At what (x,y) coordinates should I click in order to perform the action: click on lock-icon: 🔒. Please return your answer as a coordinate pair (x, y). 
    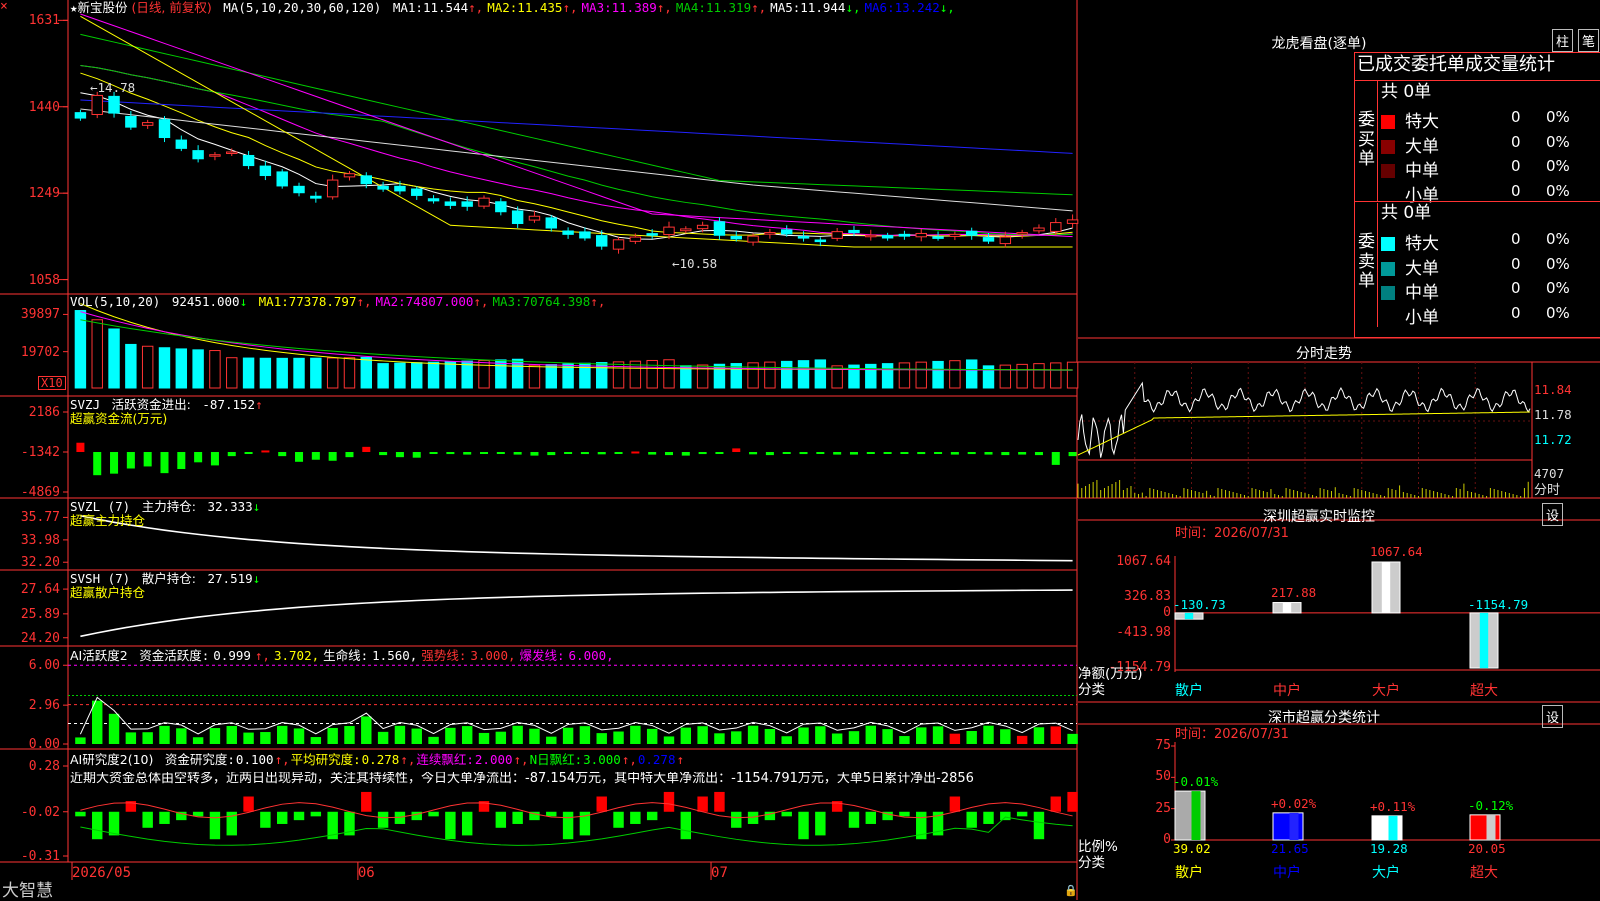
    Looking at the image, I should click on (1071, 890).